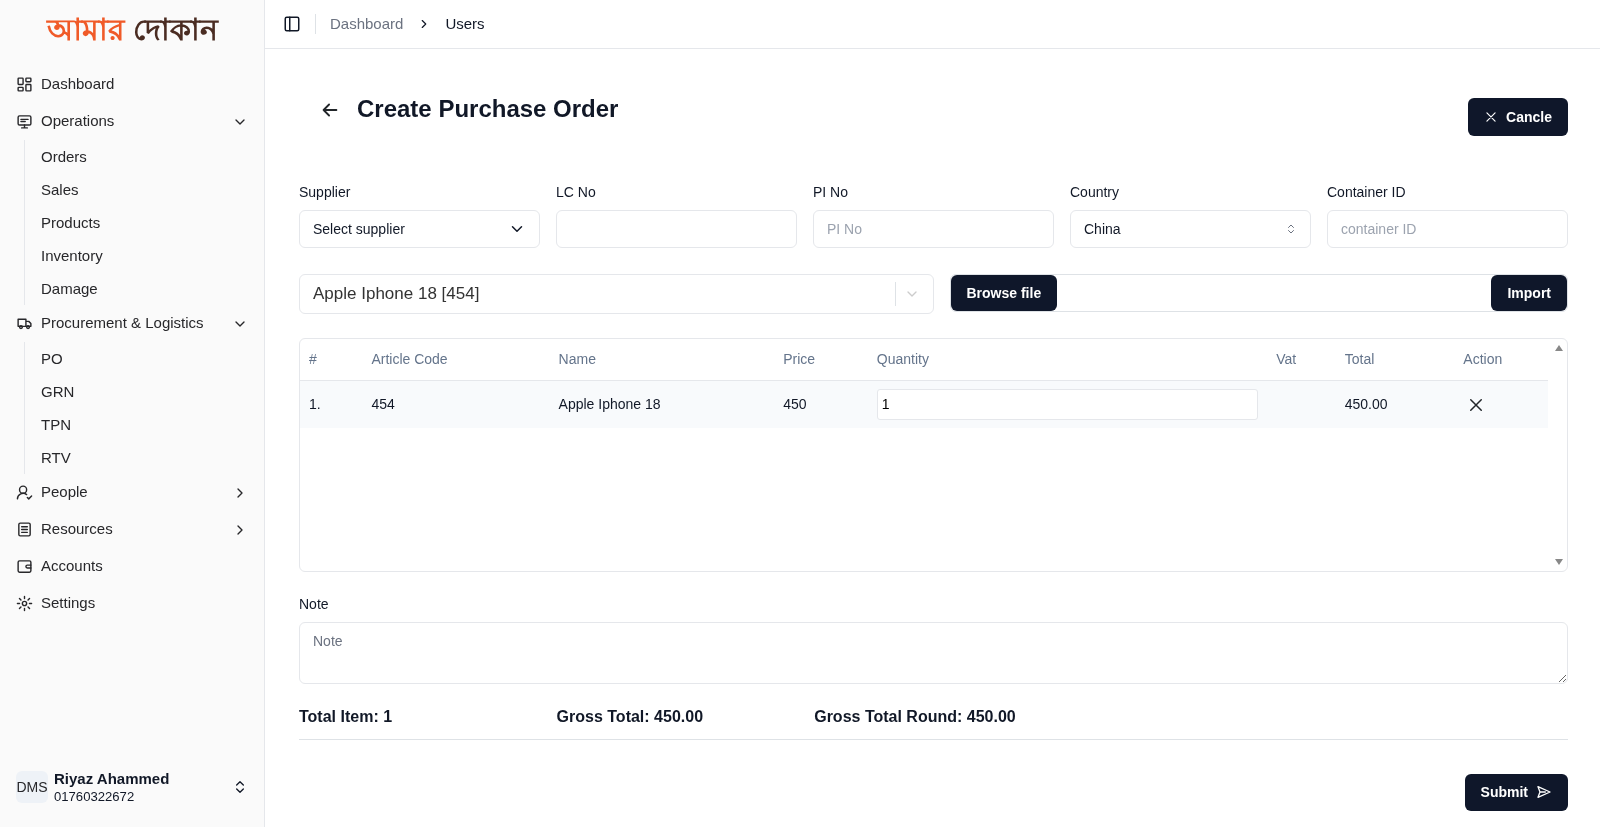 The width and height of the screenshot is (1600, 827). I want to click on monitor-icon, so click(24, 121).